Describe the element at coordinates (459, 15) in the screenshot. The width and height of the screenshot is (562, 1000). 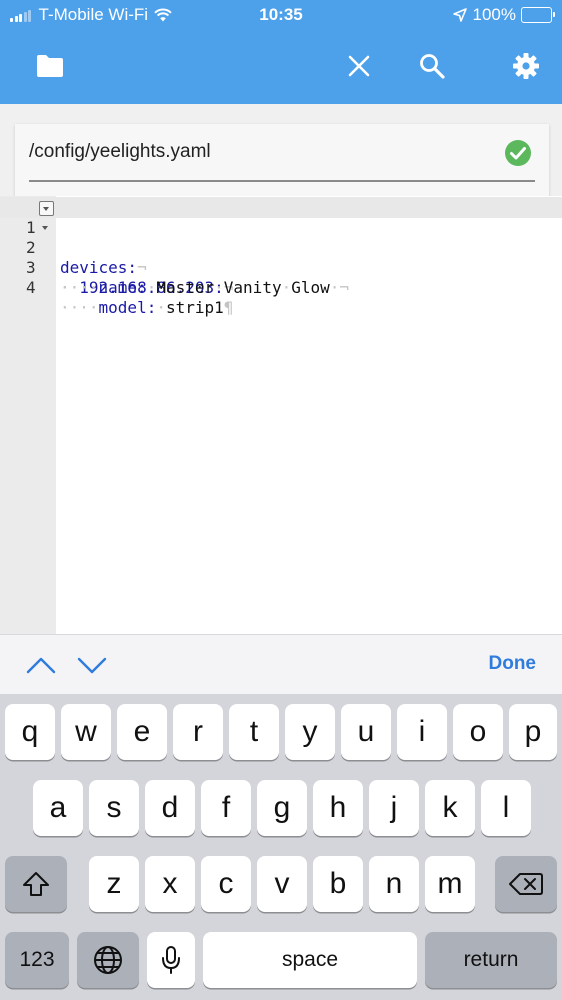
I see `location-arrow-icon` at that location.